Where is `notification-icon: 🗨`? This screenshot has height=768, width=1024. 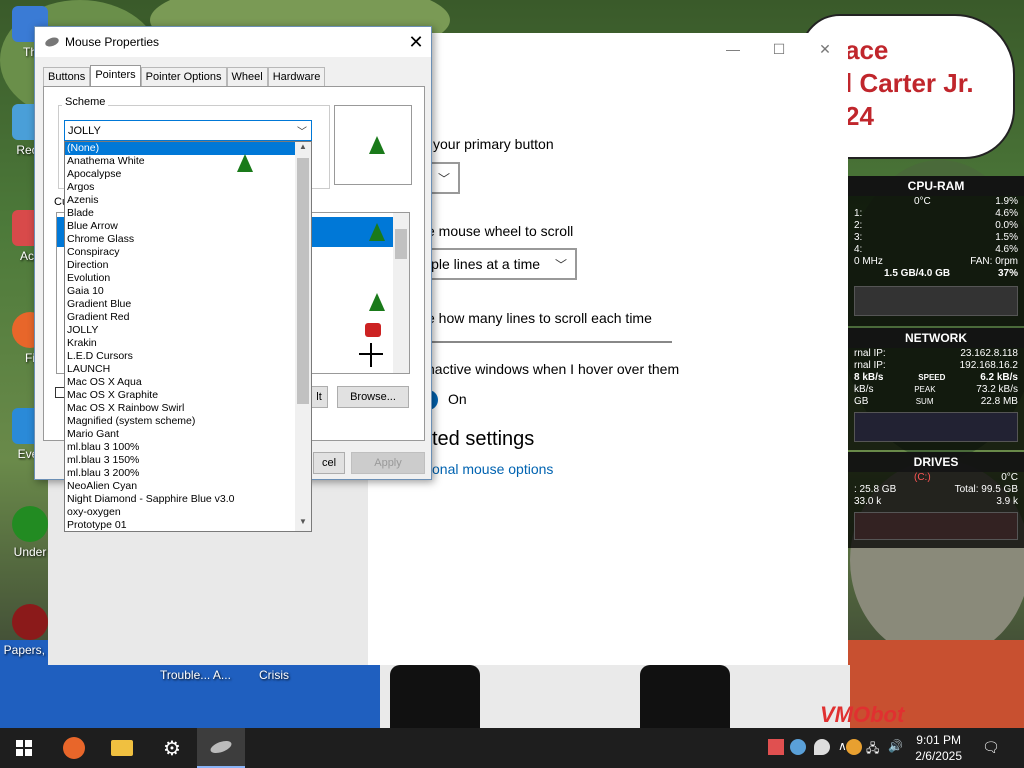 notification-icon: 🗨 is located at coordinates (991, 747).